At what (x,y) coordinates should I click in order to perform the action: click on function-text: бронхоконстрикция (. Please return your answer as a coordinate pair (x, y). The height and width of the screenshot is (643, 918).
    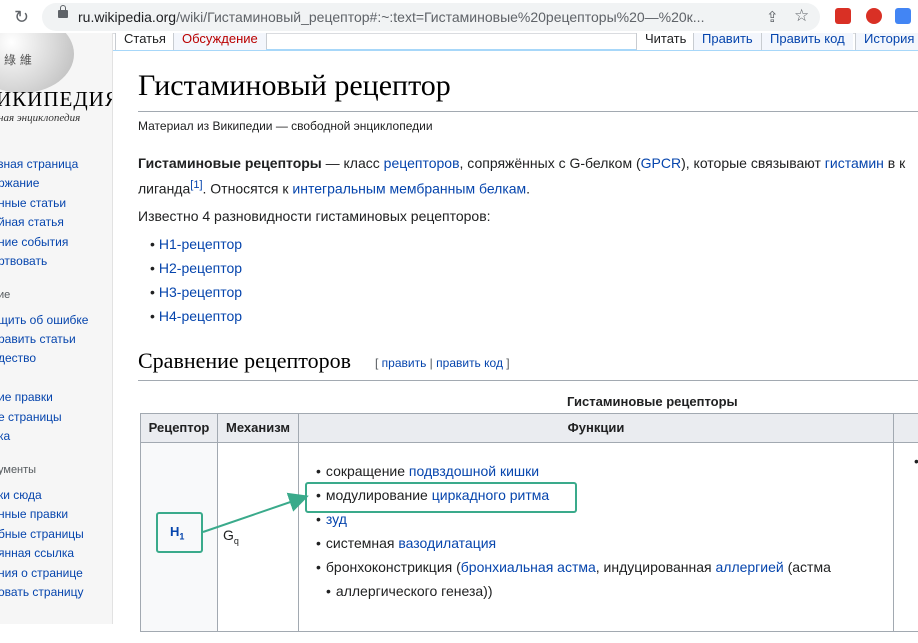
    Looking at the image, I should click on (393, 567).